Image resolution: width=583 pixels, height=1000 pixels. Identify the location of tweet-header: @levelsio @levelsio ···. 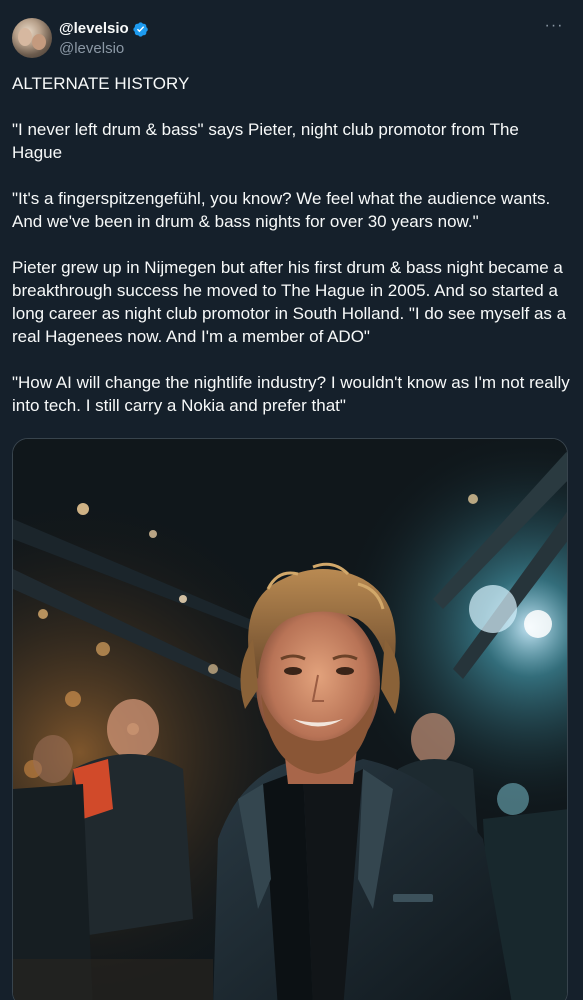
(291, 40).